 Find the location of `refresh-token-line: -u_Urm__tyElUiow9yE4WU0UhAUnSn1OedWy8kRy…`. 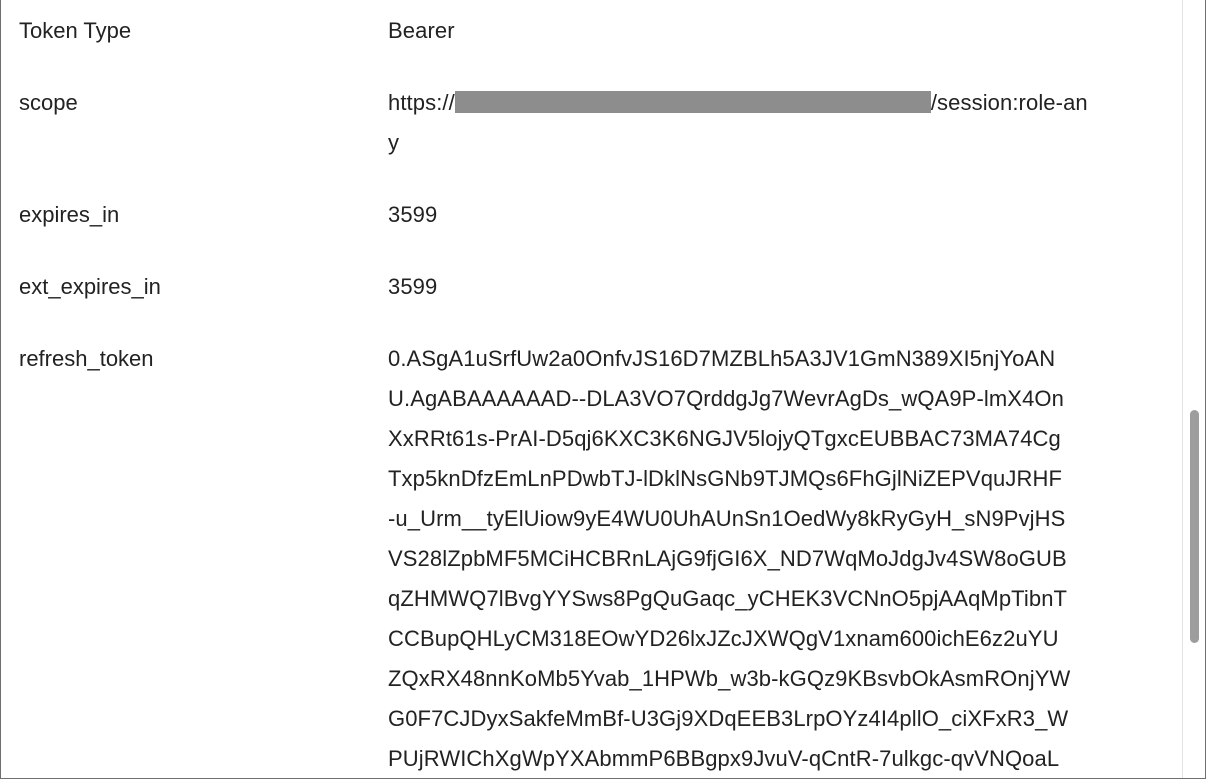

refresh-token-line: -u_Urm__tyElUiow9yE4WU0UhAUnSn1OedWy8kRy… is located at coordinates (727, 518).